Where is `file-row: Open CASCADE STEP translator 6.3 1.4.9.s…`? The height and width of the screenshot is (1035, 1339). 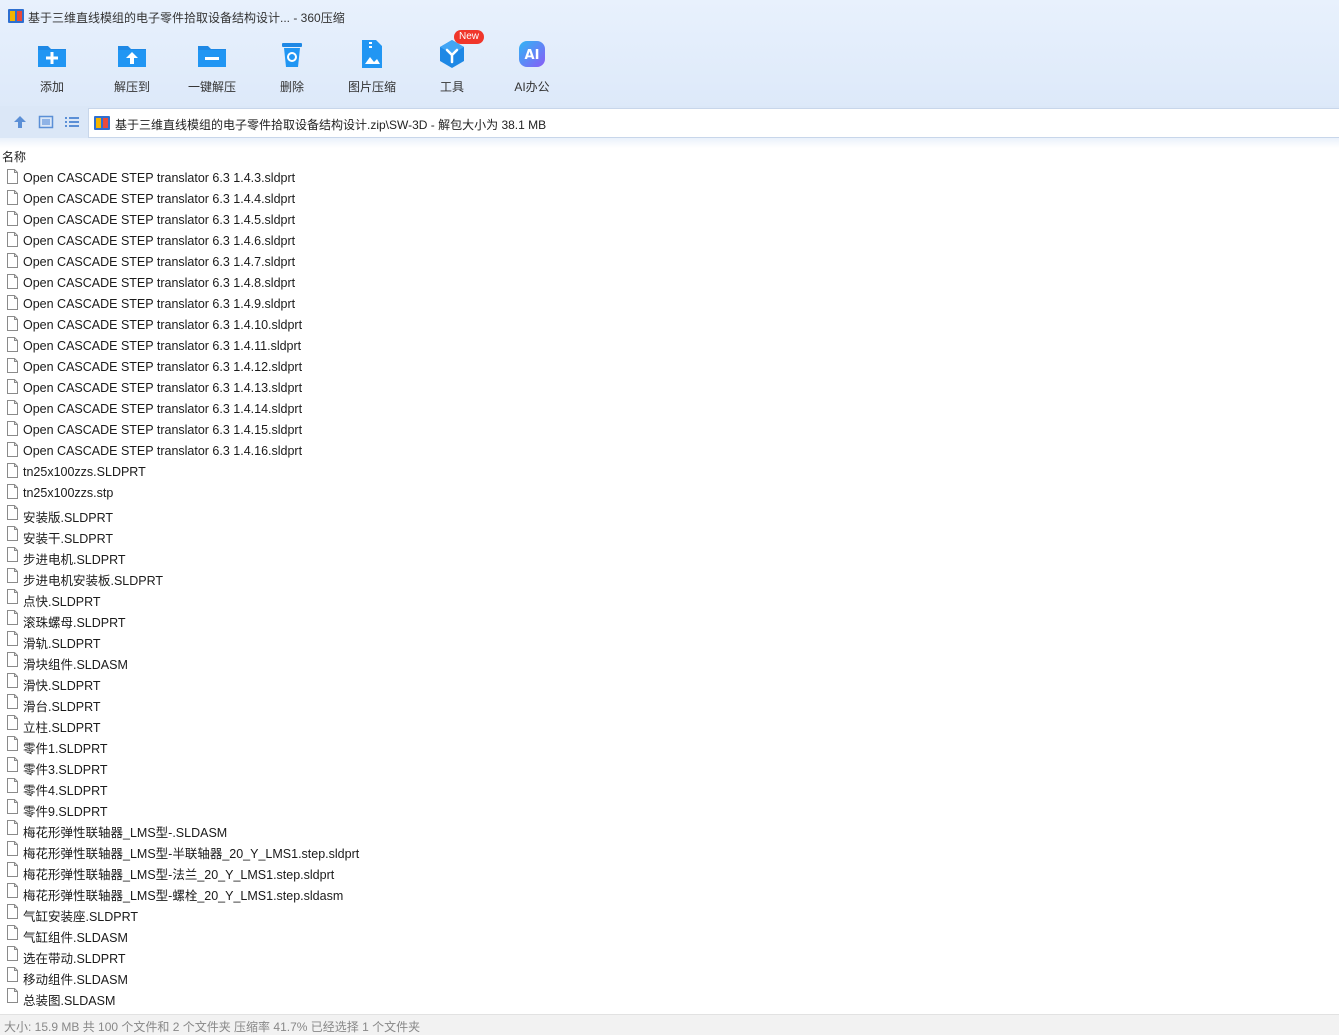 file-row: Open CASCADE STEP translator 6.3 1.4.9.s… is located at coordinates (669, 304).